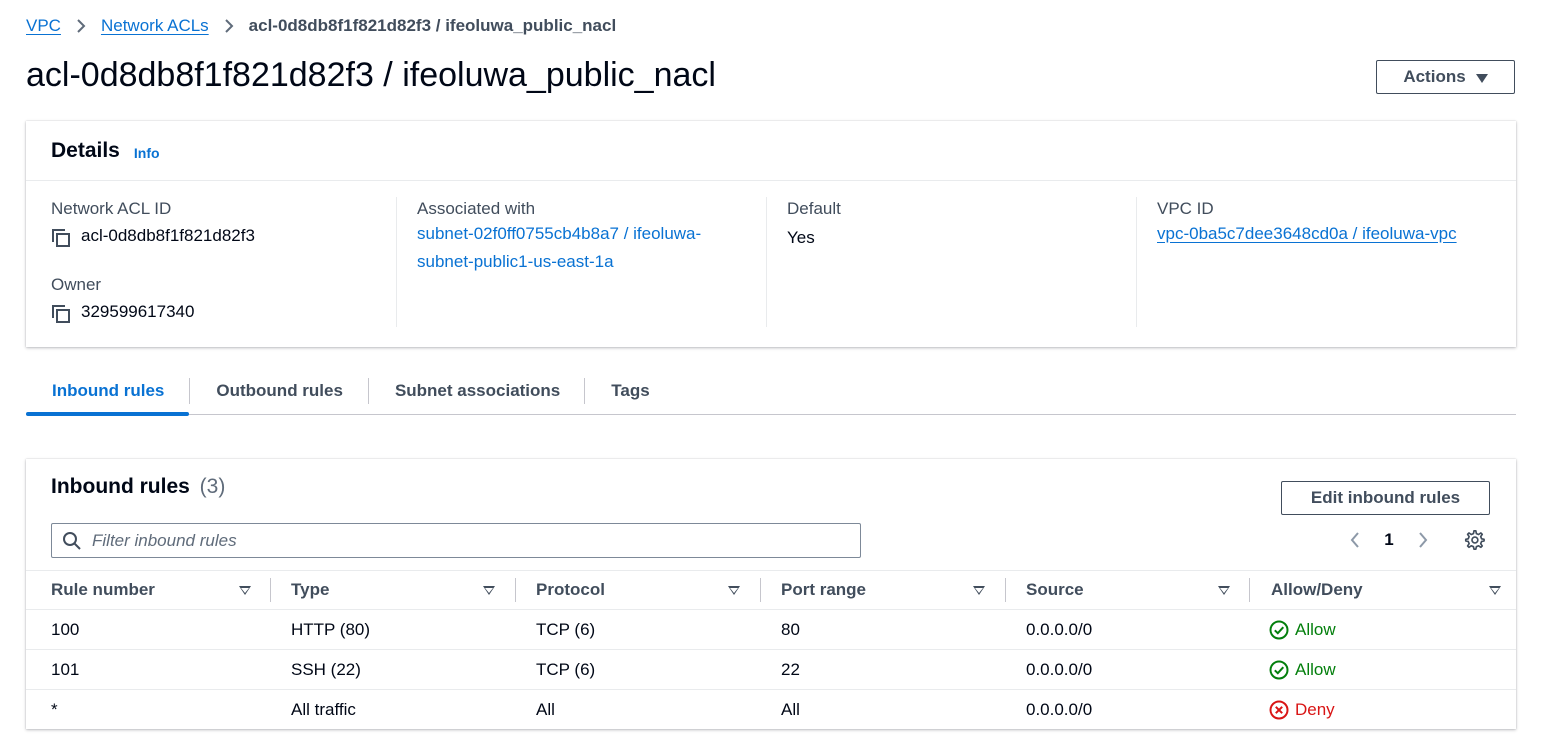 The width and height of the screenshot is (1544, 742). I want to click on column-label: Type, so click(310, 589).